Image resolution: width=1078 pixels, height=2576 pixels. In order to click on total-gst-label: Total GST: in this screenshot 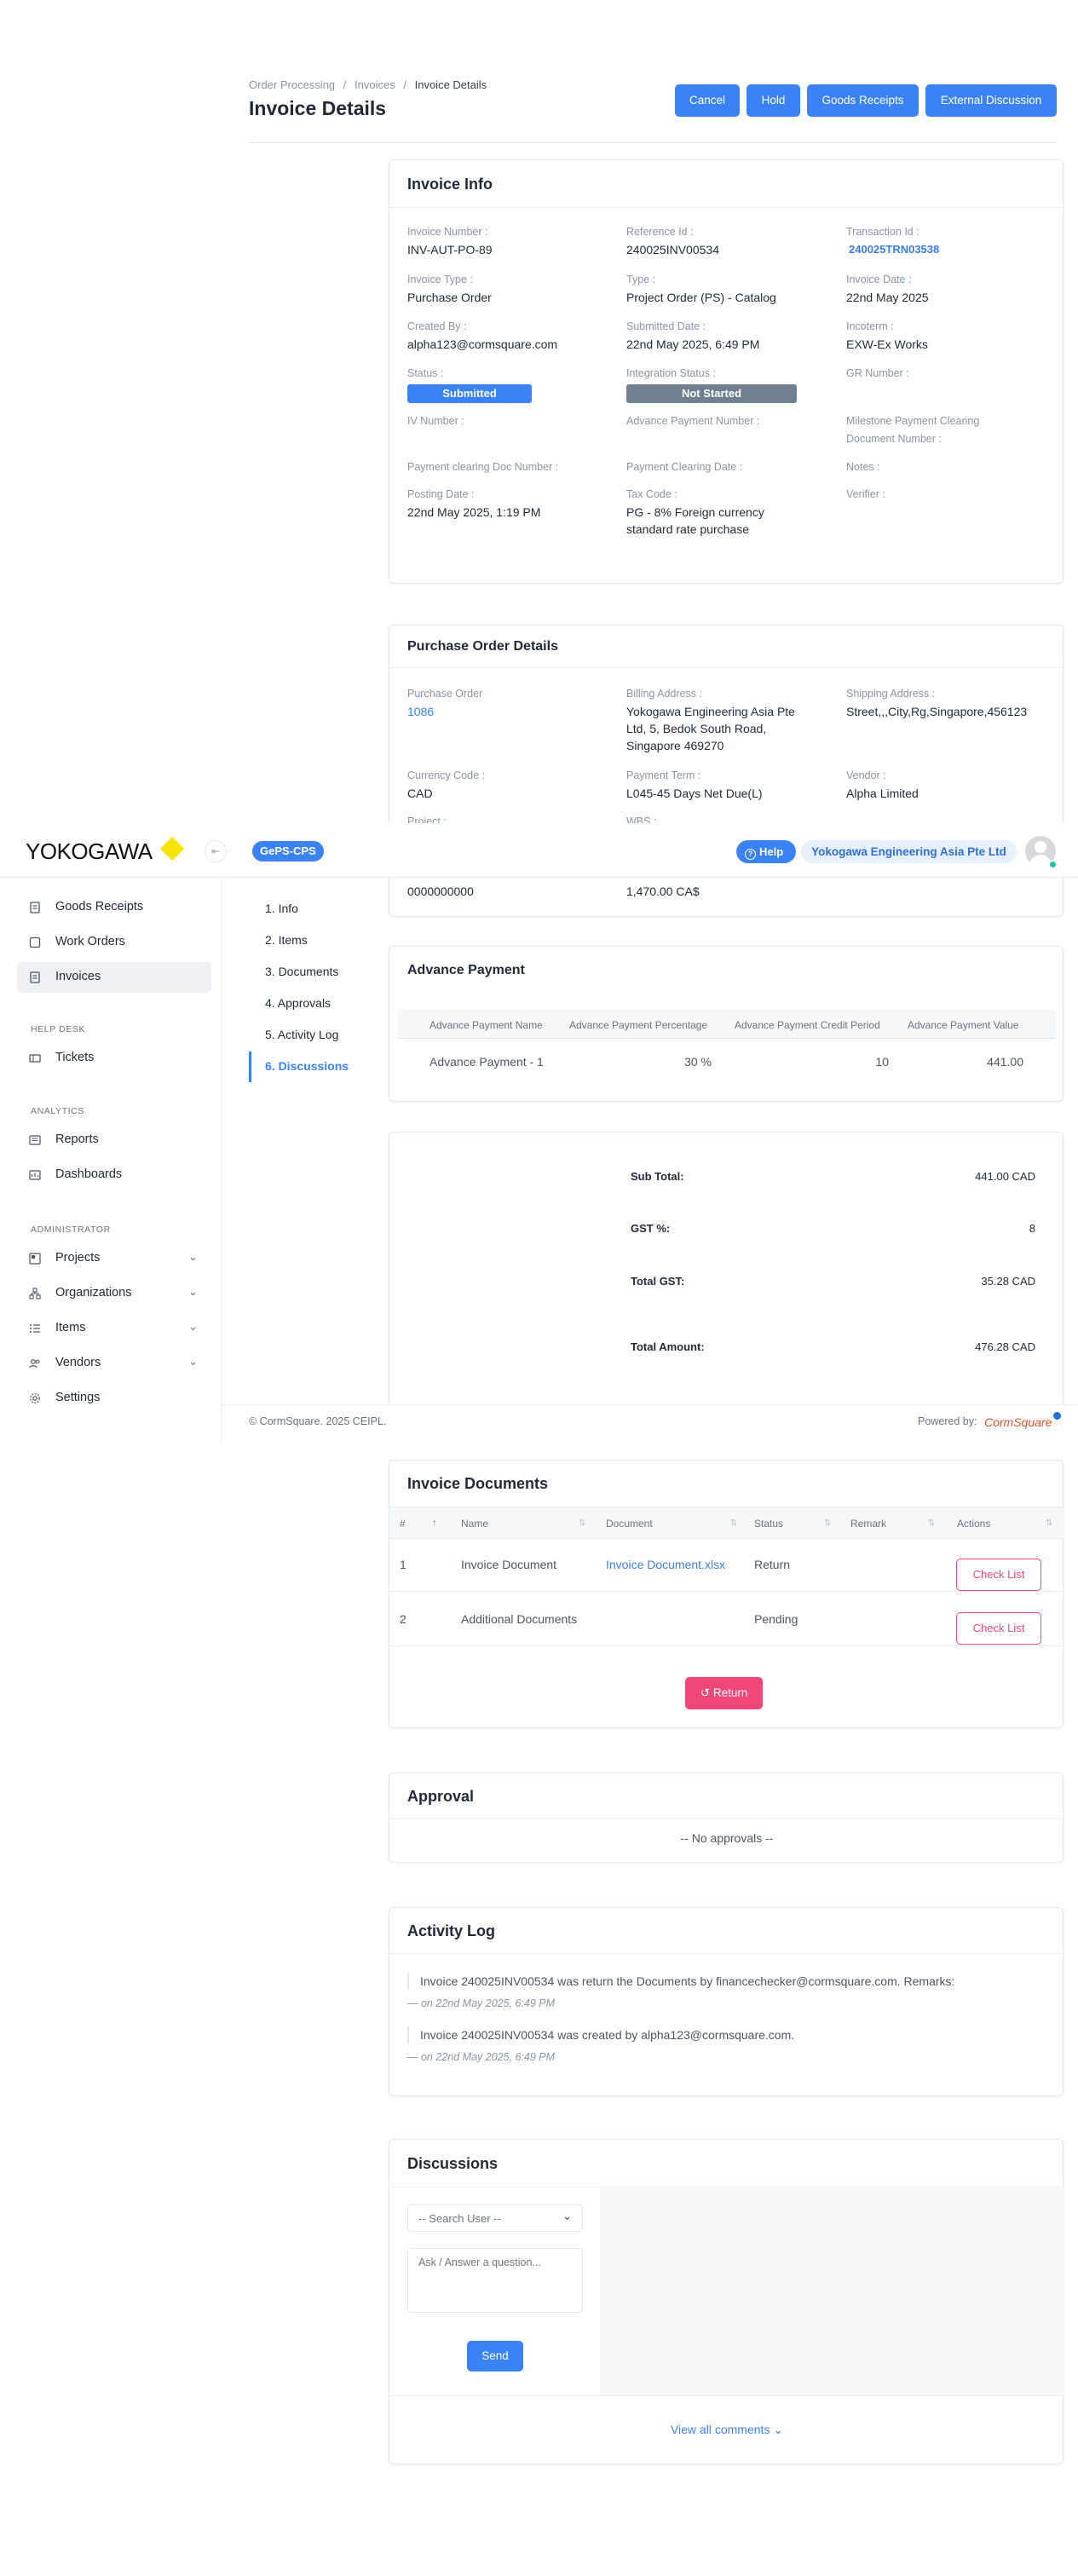, I will do `click(658, 1281)`.